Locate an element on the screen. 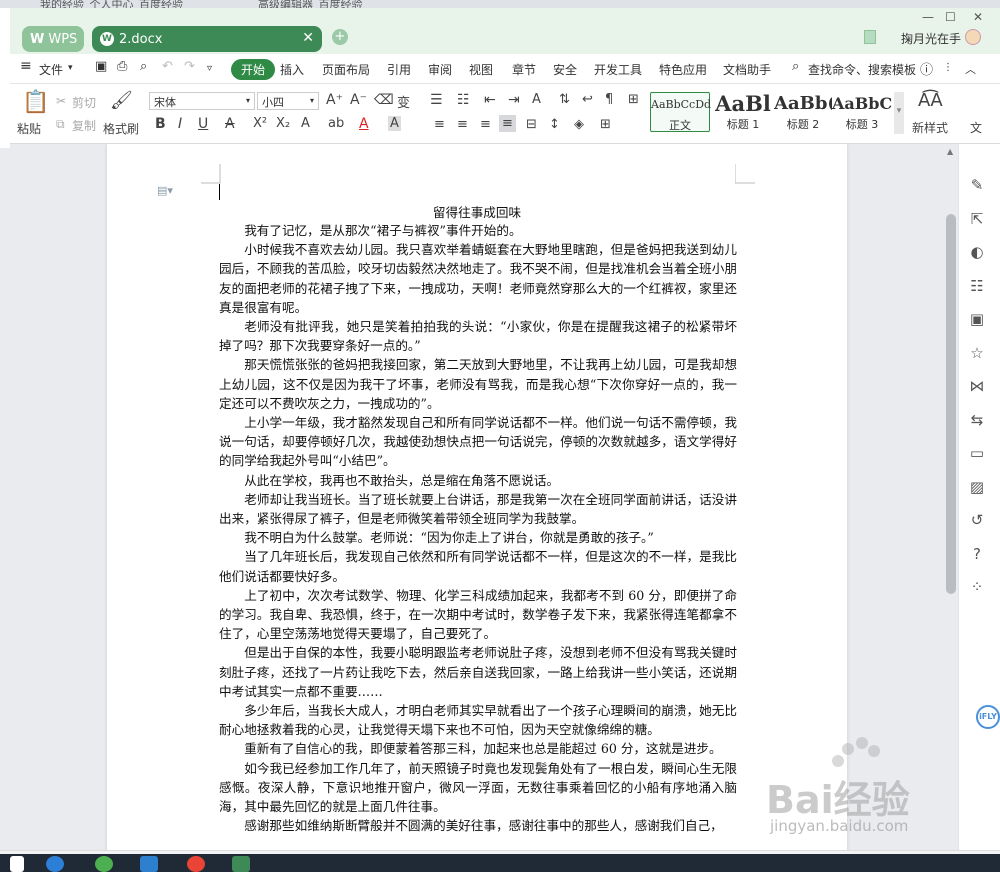 The height and width of the screenshot is (872, 1000). text-effect-icon: A is located at coordinates (305, 123).